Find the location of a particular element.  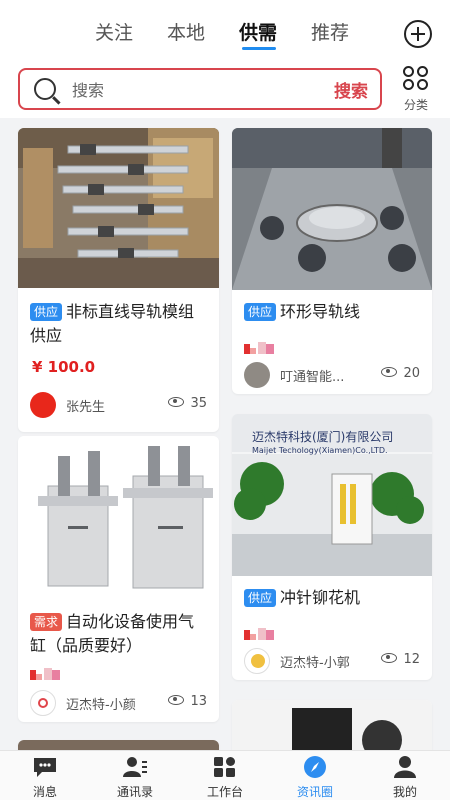

category-button: 分类 is located at coordinates (416, 90).